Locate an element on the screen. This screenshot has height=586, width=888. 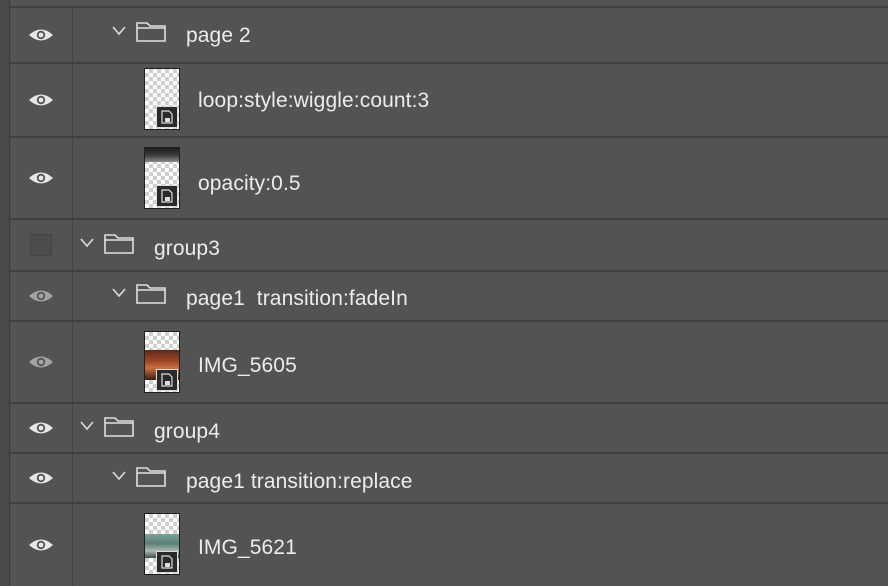
thumbnail-image is located at coordinates (162, 155).